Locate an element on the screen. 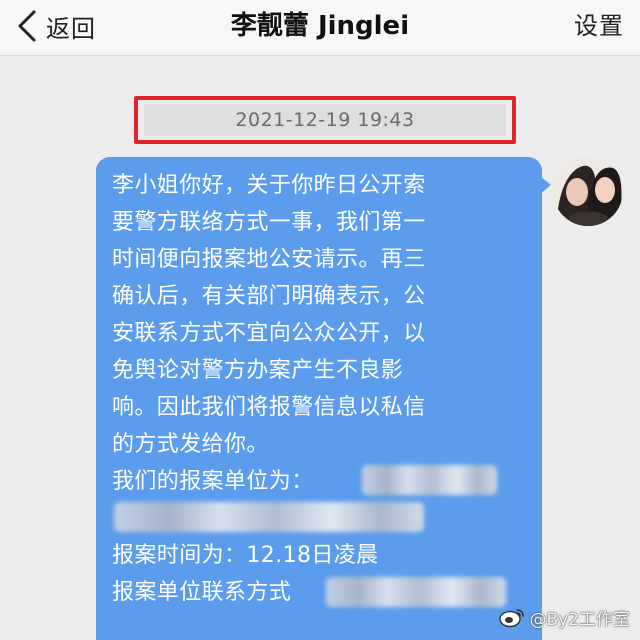  timestamp-pill: 2021-12-19 19:43 is located at coordinates (325, 120).